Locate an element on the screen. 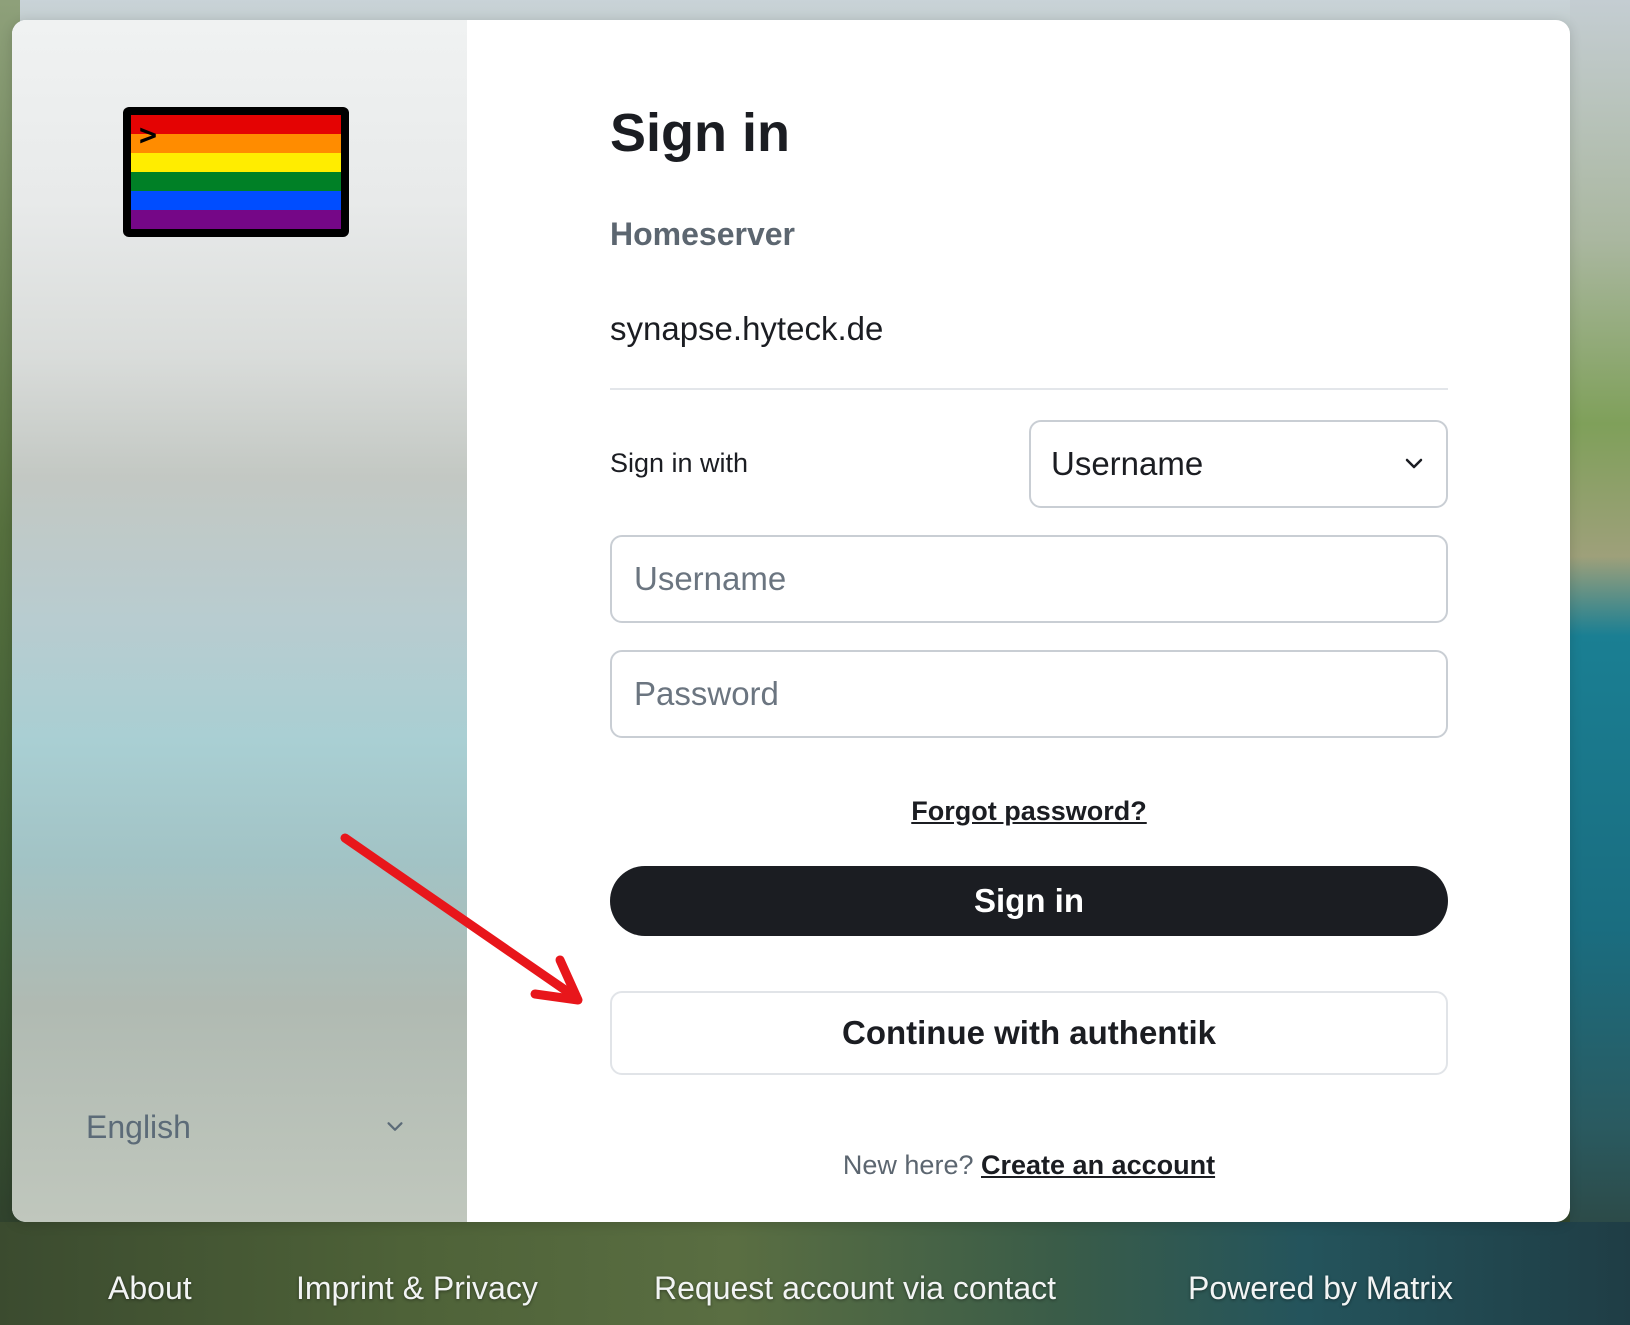  create-account-link: Create an account is located at coordinates (1098, 1165).